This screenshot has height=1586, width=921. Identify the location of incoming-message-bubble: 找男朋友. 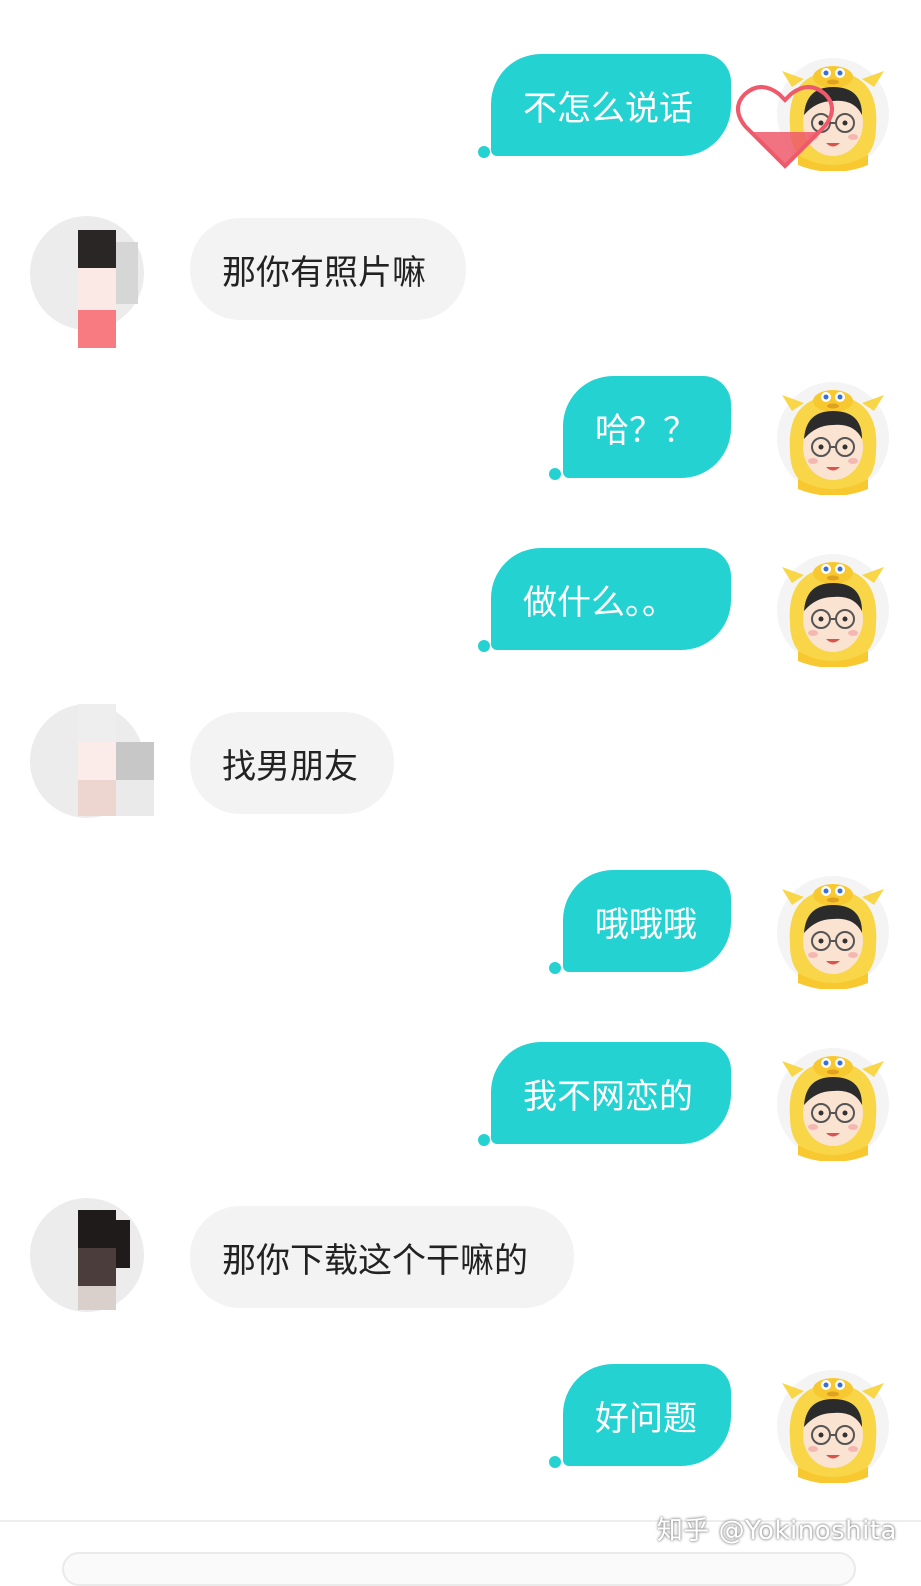
(292, 763).